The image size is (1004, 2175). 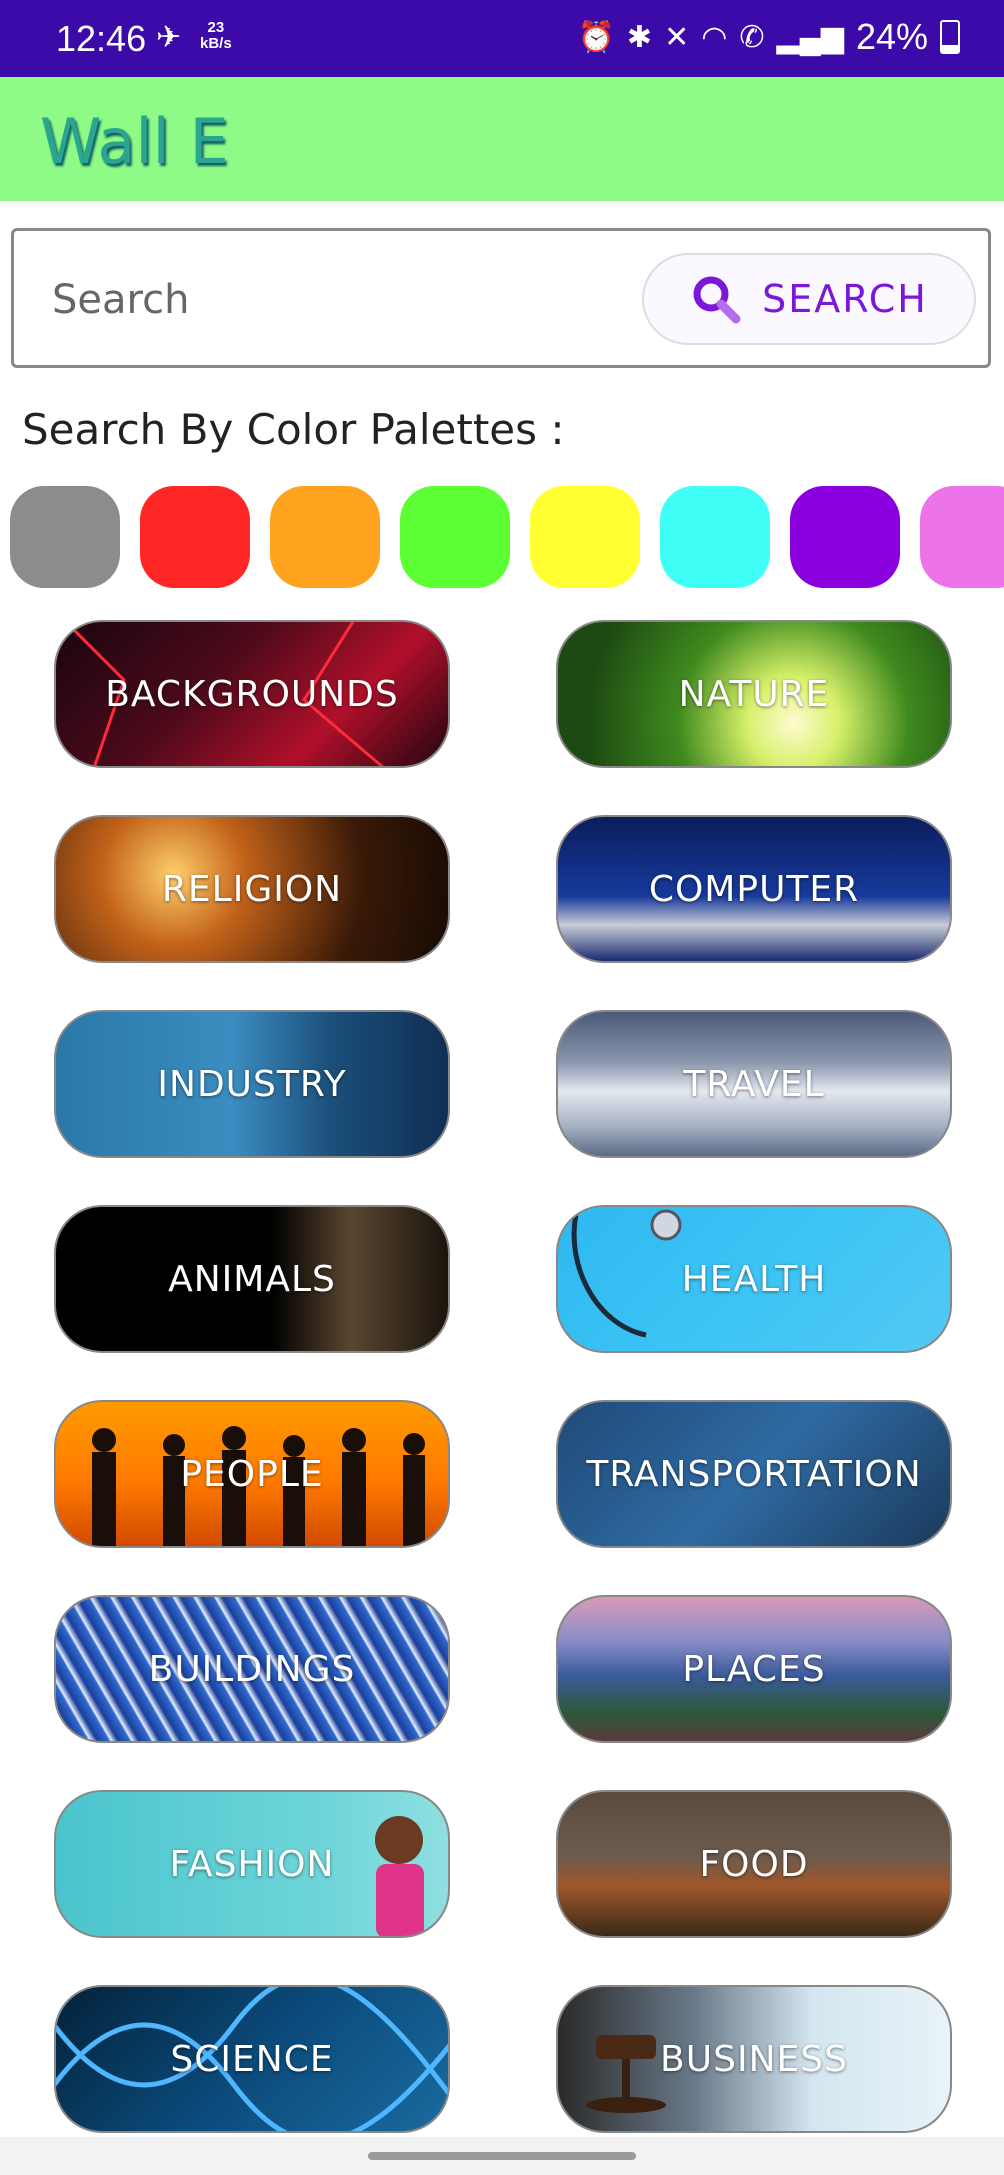 I want to click on wifi-icon: ◠, so click(x=714, y=37).